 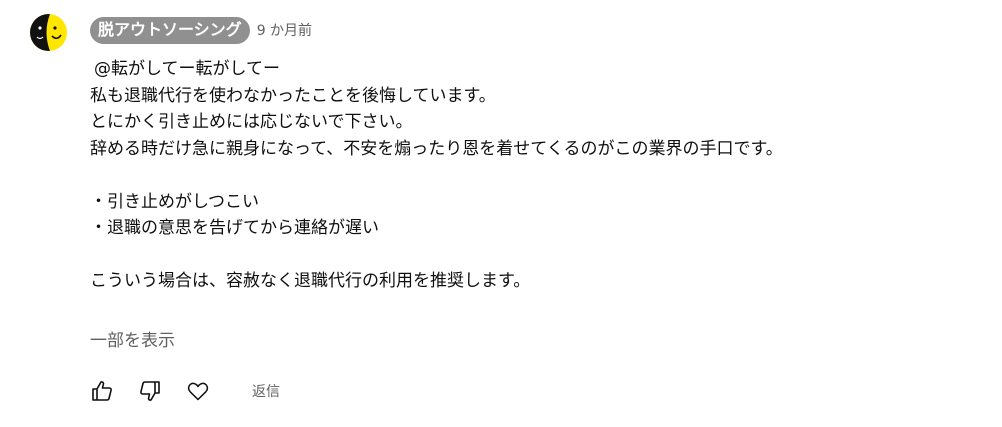 I want to click on comment-line: ・引き止めがしつこい, so click(x=174, y=201).